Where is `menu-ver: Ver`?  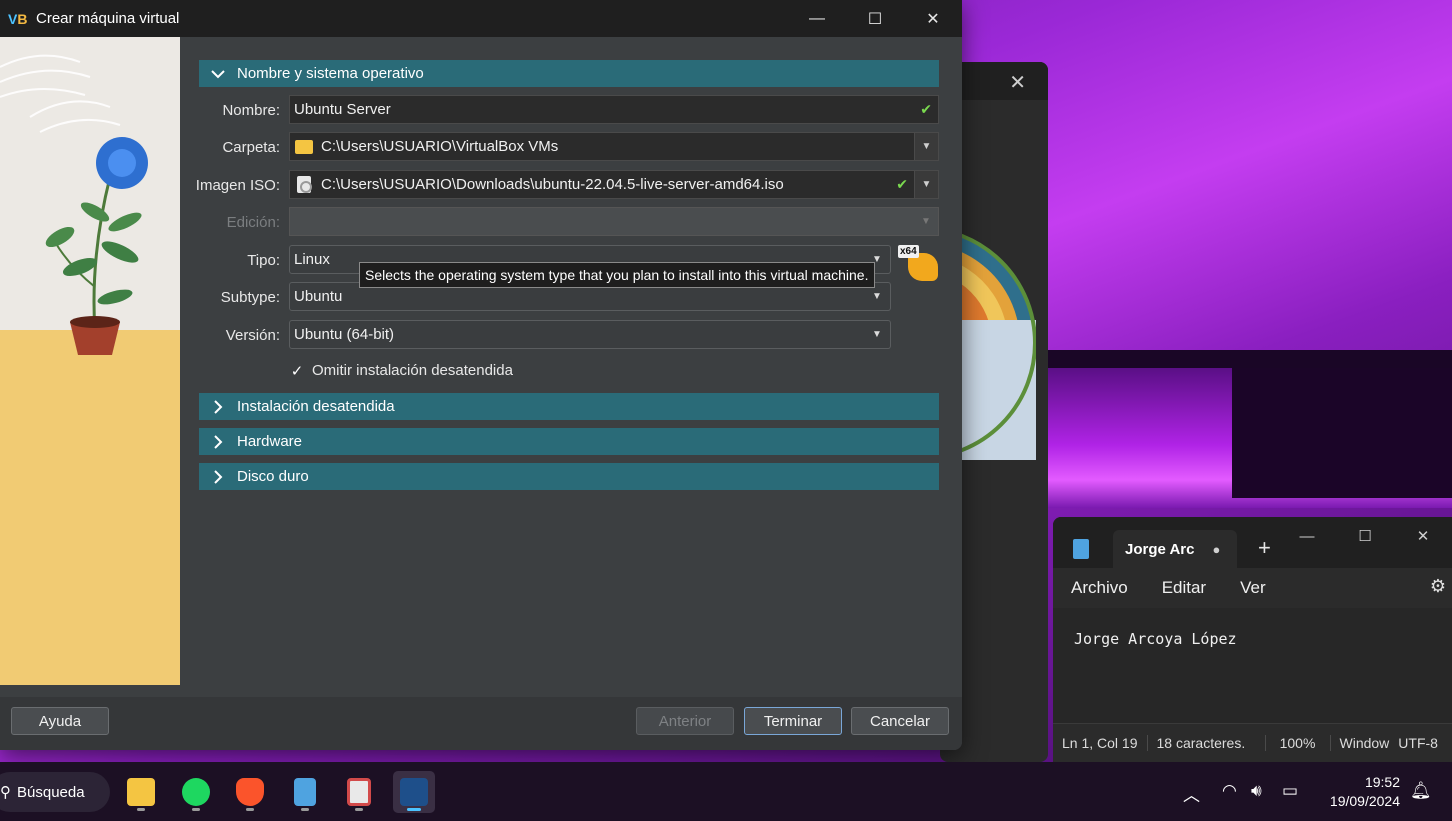
menu-ver: Ver is located at coordinates (1253, 588).